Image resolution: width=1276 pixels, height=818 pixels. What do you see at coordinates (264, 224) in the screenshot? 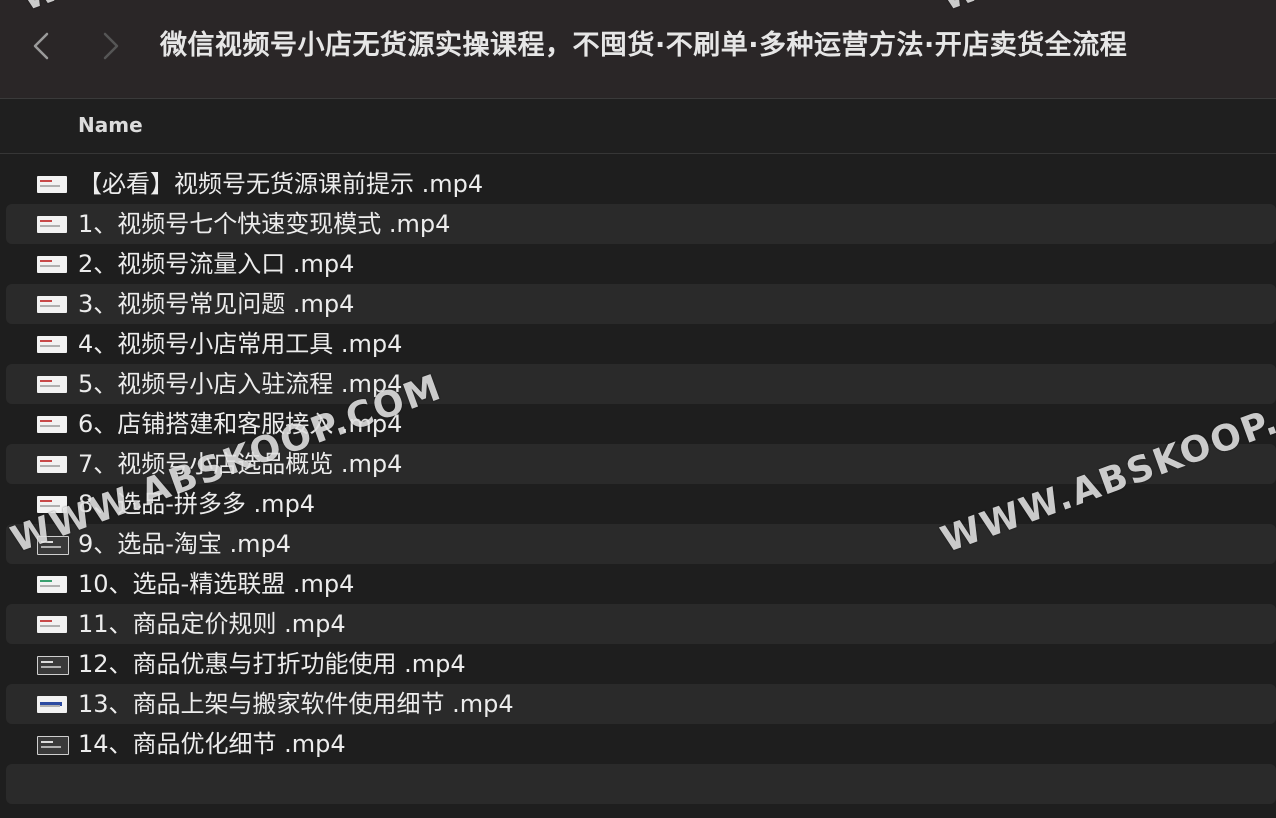
I see `file-name: 1、视频号七个快速变现模式 .mp4` at bounding box center [264, 224].